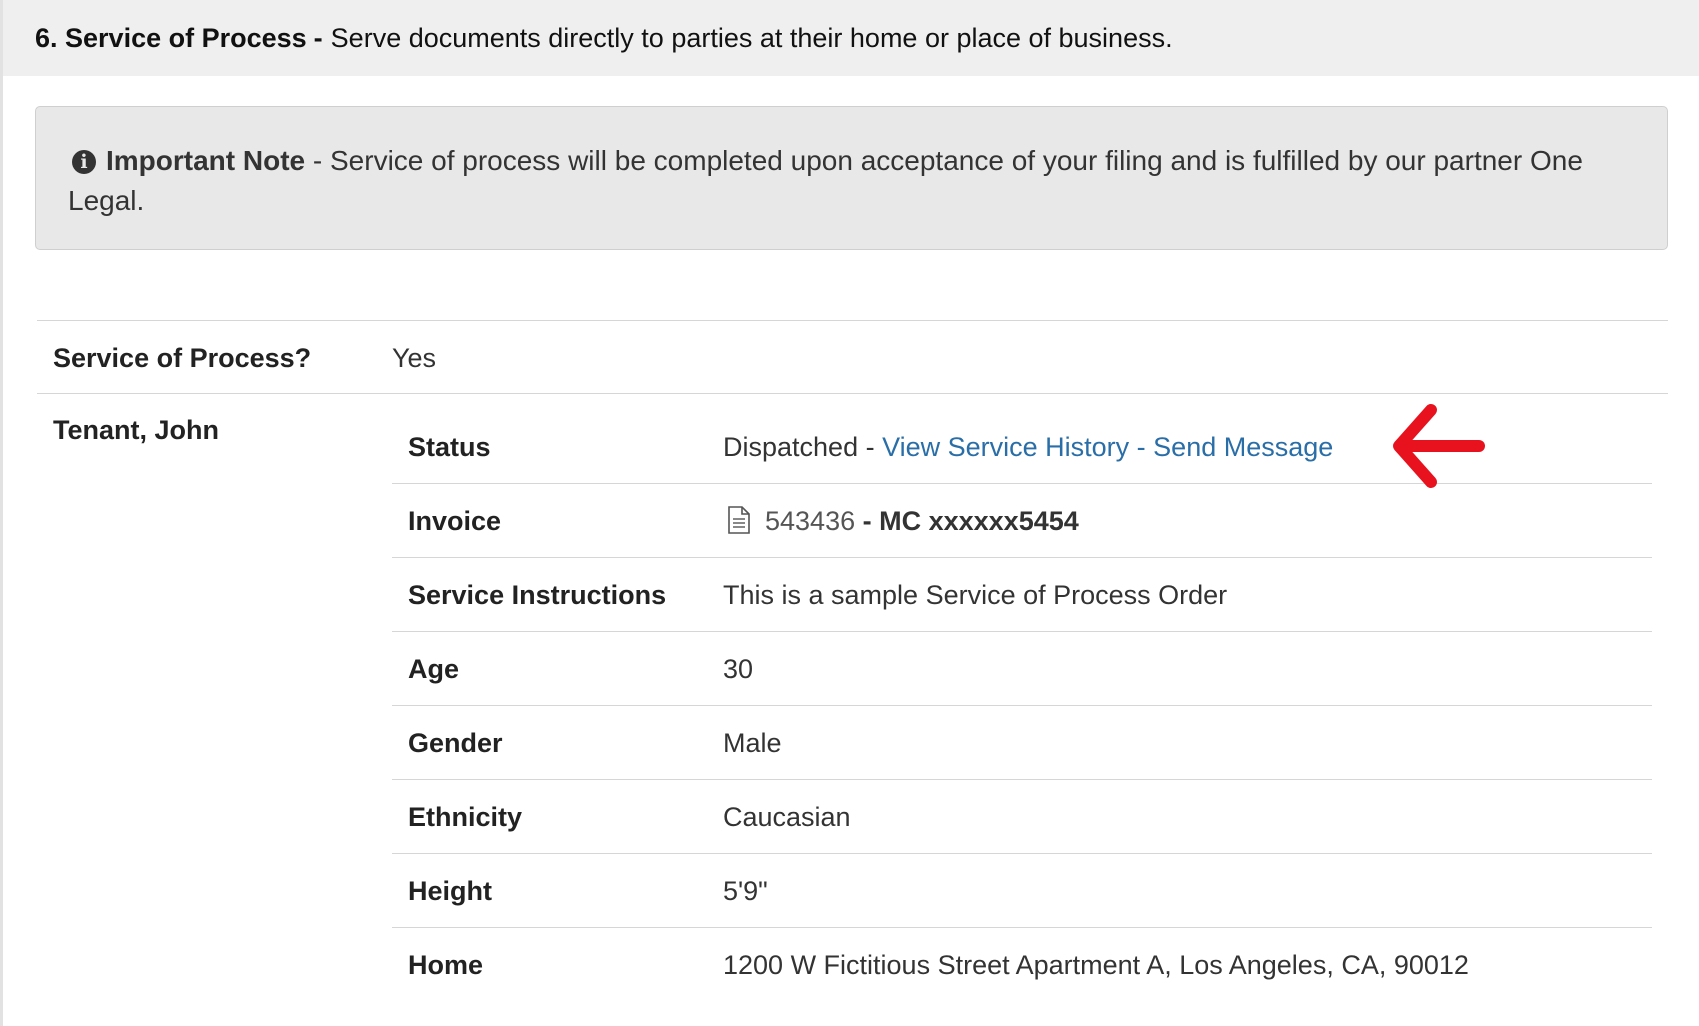  Describe the element at coordinates (449, 447) in the screenshot. I see `status-label: Status` at that location.